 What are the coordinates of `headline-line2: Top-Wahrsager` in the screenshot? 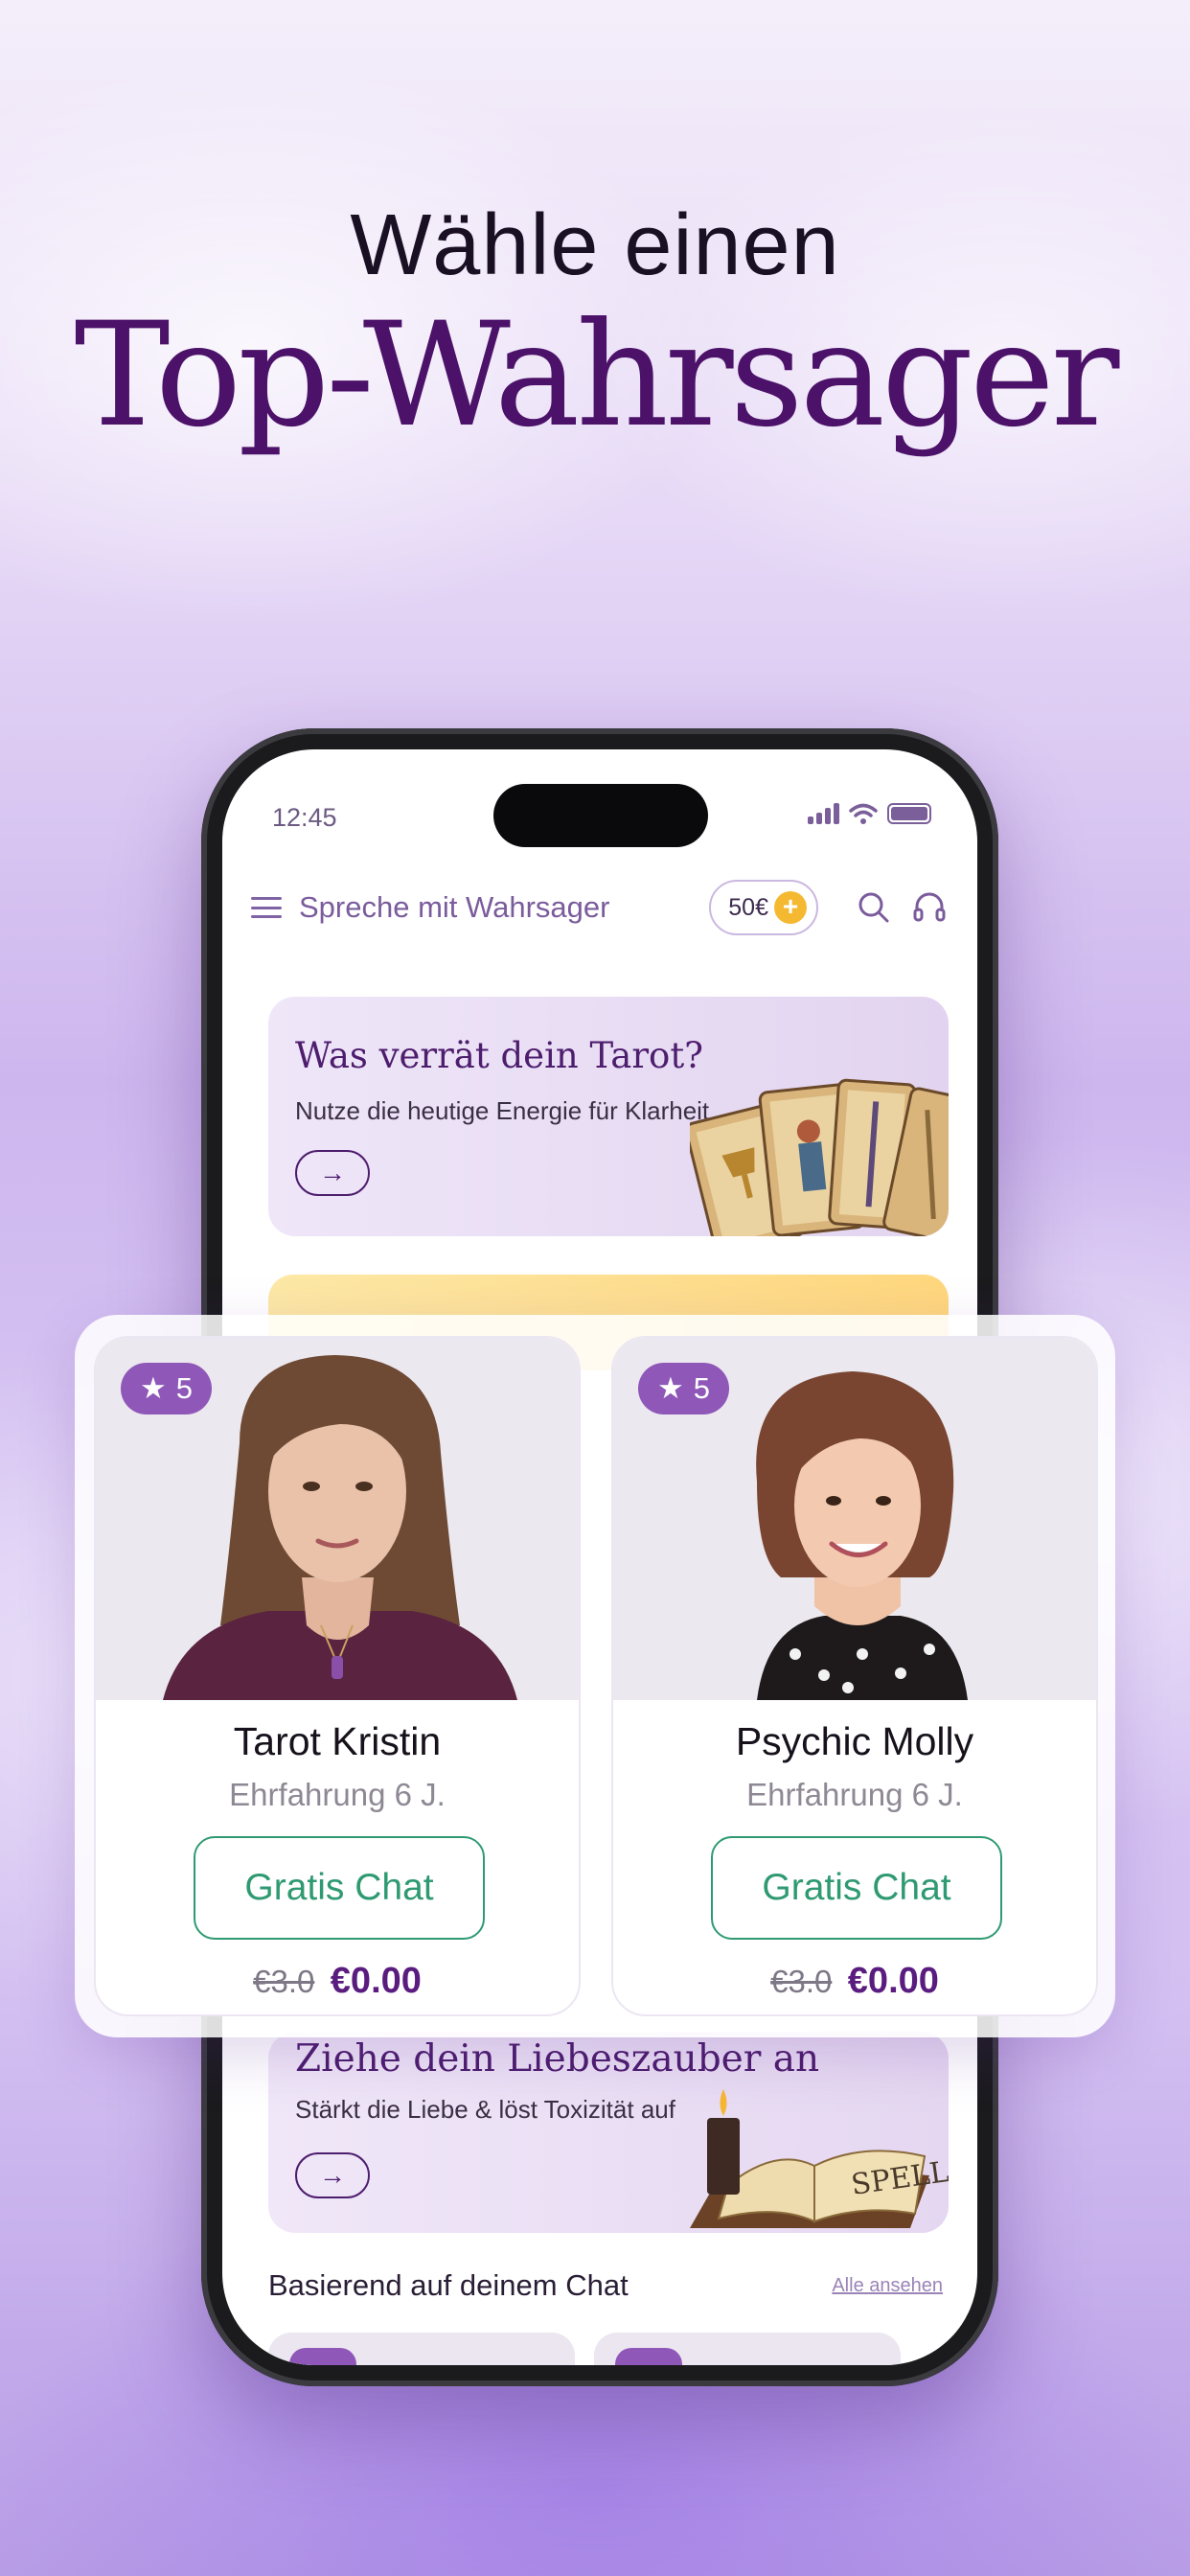 It's located at (597, 375).